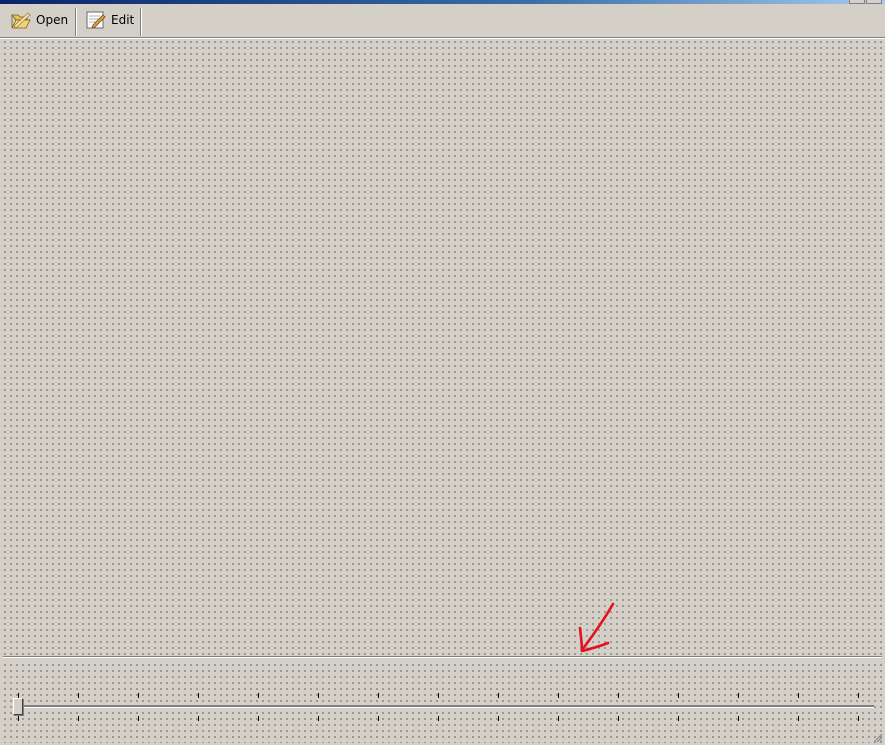 The width and height of the screenshot is (885, 745). What do you see at coordinates (96, 20) in the screenshot?
I see `pencil-edit-icon` at bounding box center [96, 20].